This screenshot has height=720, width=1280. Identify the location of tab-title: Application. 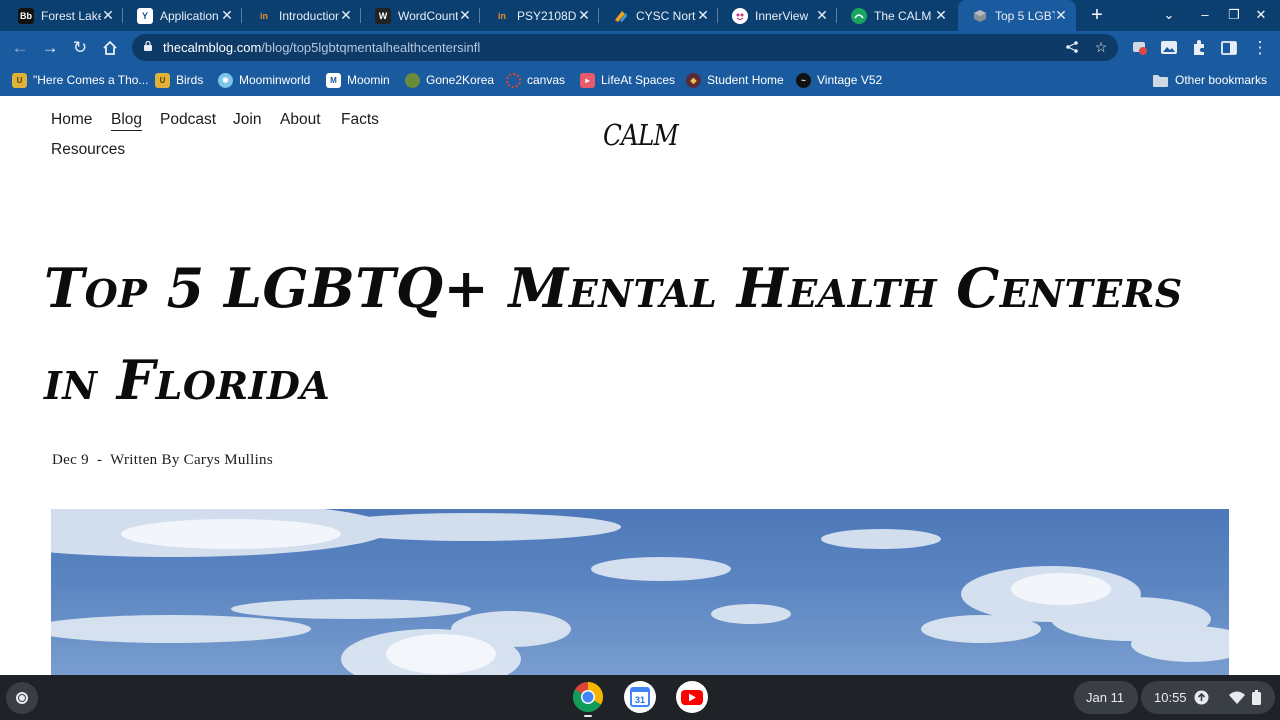
(189, 15).